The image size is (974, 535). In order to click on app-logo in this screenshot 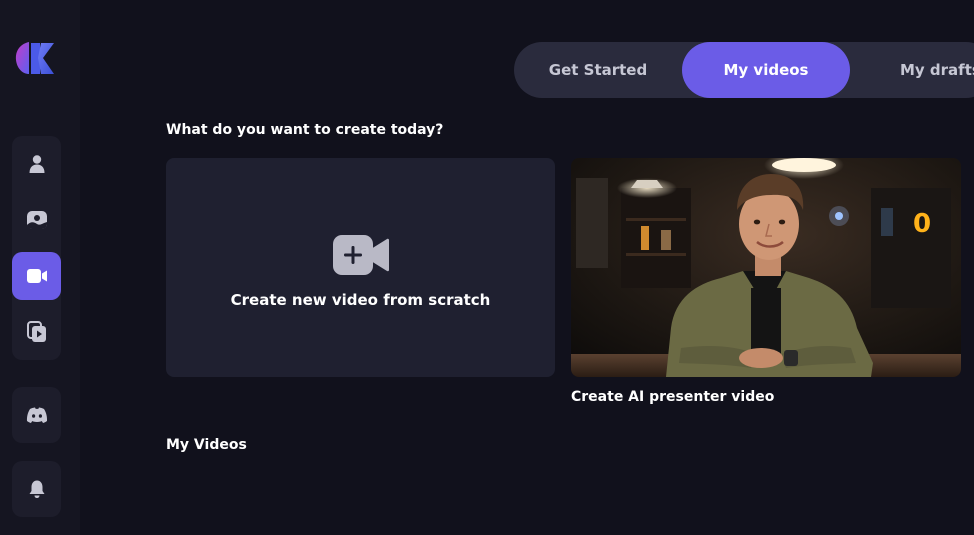, I will do `click(35, 59)`.